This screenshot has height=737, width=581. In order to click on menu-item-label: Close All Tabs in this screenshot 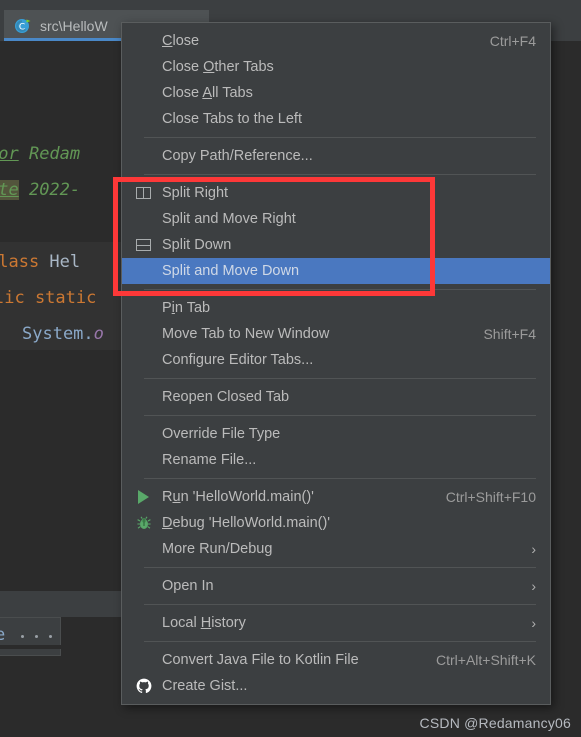, I will do `click(207, 93)`.